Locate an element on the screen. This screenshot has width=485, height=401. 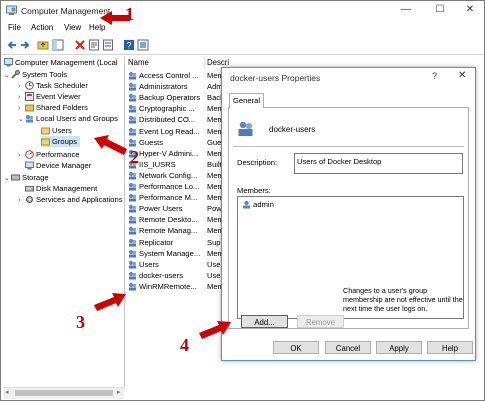
separator is located at coordinates (348, 146).